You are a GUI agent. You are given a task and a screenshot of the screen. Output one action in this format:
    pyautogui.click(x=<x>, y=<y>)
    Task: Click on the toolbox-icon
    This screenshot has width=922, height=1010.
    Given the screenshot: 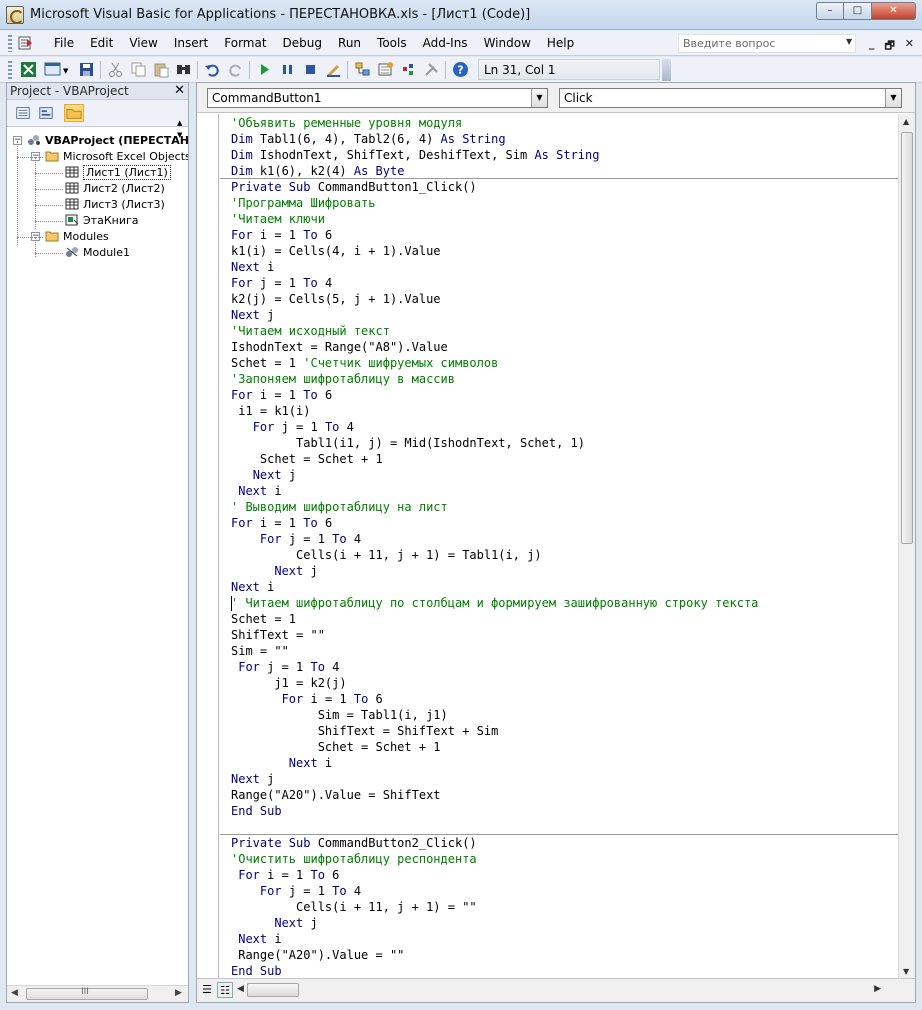 What is the action you would take?
    pyautogui.click(x=431, y=69)
    